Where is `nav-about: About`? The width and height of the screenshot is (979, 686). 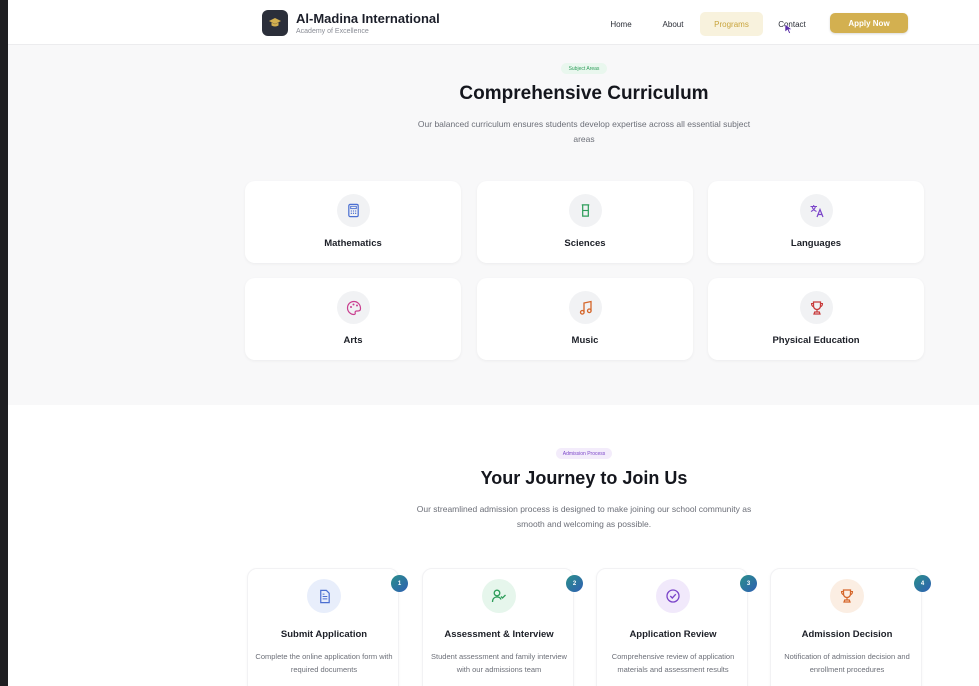 nav-about: About is located at coordinates (673, 24).